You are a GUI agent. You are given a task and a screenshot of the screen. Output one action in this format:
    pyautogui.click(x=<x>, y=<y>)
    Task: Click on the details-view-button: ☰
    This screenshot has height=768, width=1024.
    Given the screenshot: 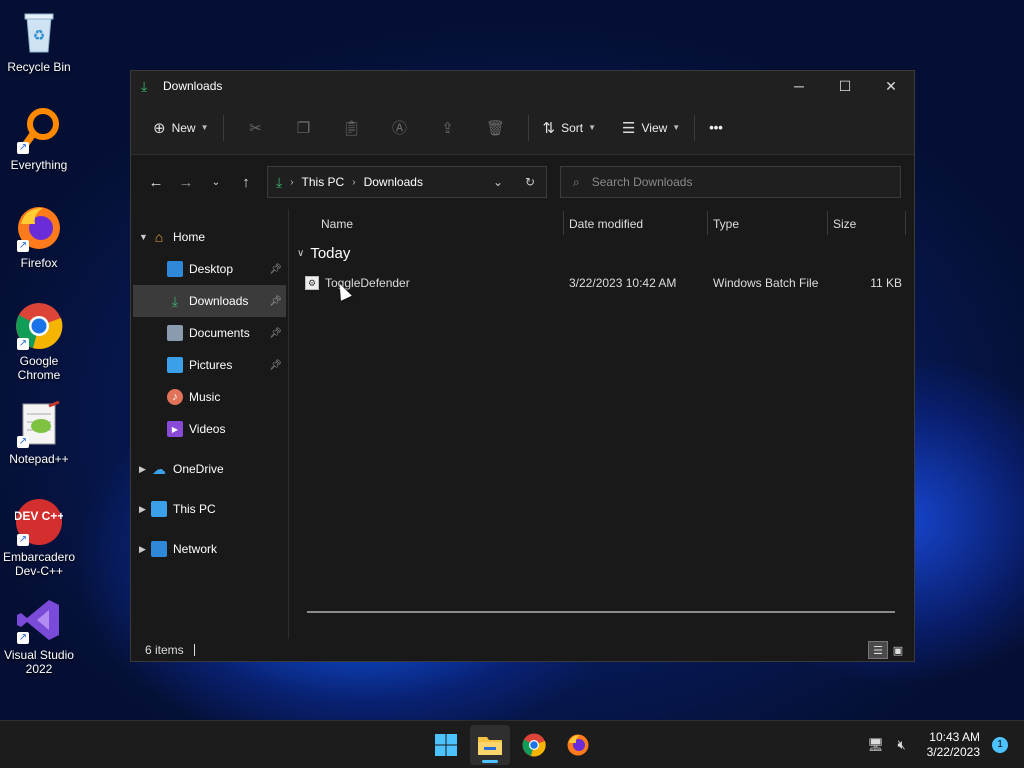 What is the action you would take?
    pyautogui.click(x=878, y=650)
    